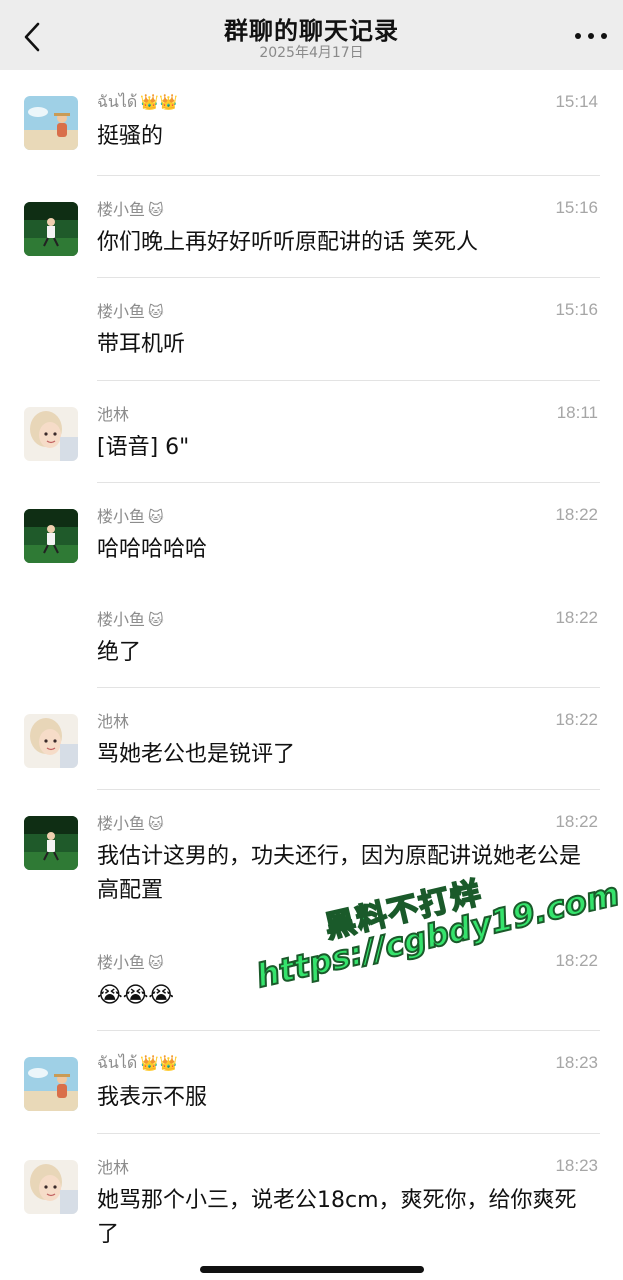 Image resolution: width=623 pixels, height=1280 pixels. I want to click on message-row: 楼小鱼 🐱 18:22 绝了, so click(311, 637).